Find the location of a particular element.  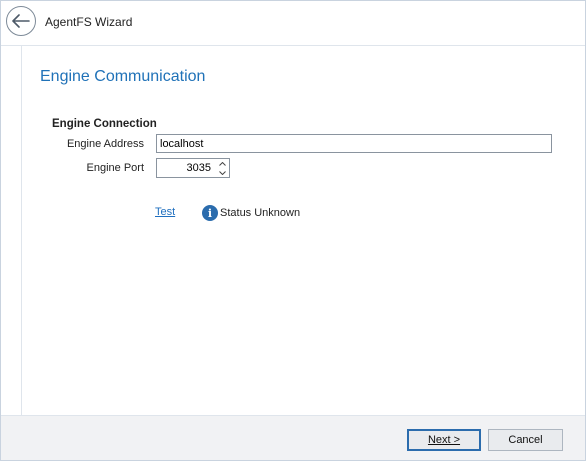

window-title: AgentFS Wizard is located at coordinates (89, 22).